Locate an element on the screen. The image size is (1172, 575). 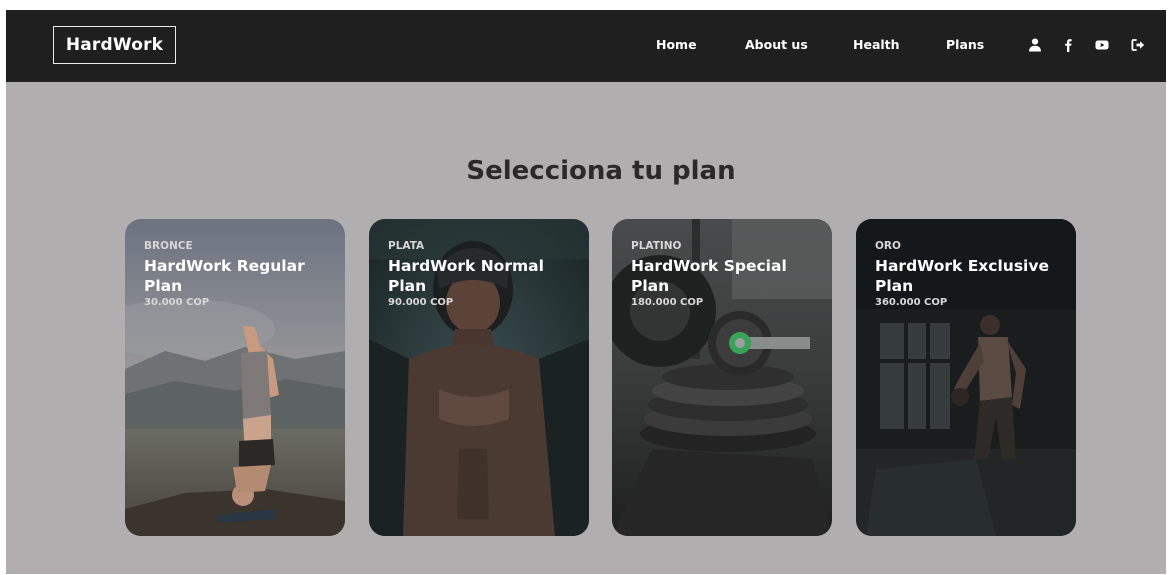
plan-name: HardWork Regular Plan is located at coordinates (224, 276).